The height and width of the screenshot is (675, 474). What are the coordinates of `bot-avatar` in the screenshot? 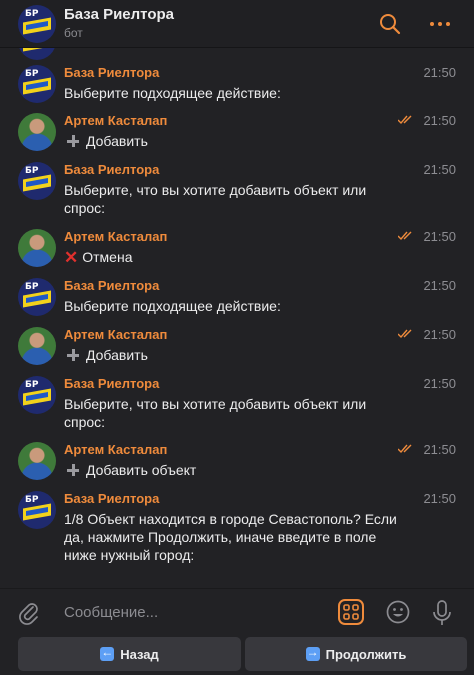 It's located at (37, 54).